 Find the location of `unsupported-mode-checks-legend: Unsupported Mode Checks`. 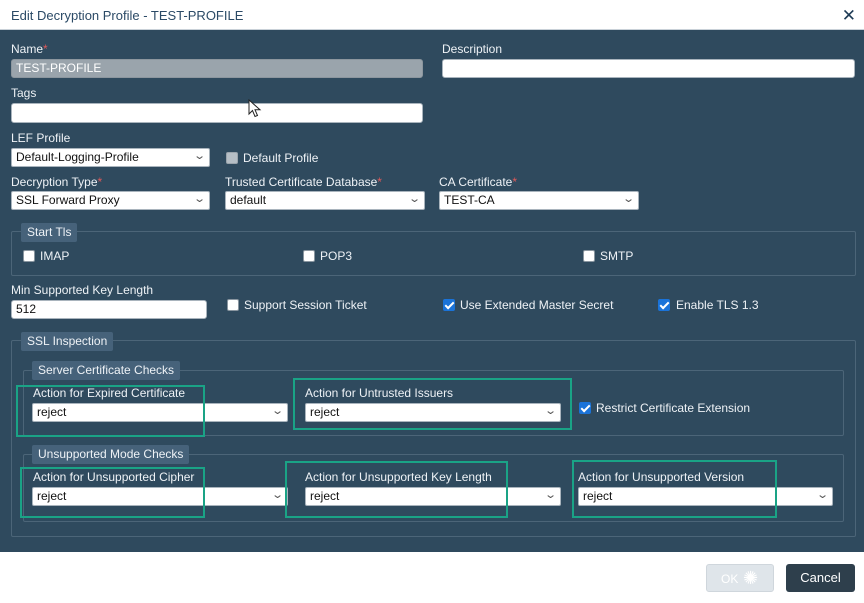

unsupported-mode-checks-legend: Unsupported Mode Checks is located at coordinates (111, 454).